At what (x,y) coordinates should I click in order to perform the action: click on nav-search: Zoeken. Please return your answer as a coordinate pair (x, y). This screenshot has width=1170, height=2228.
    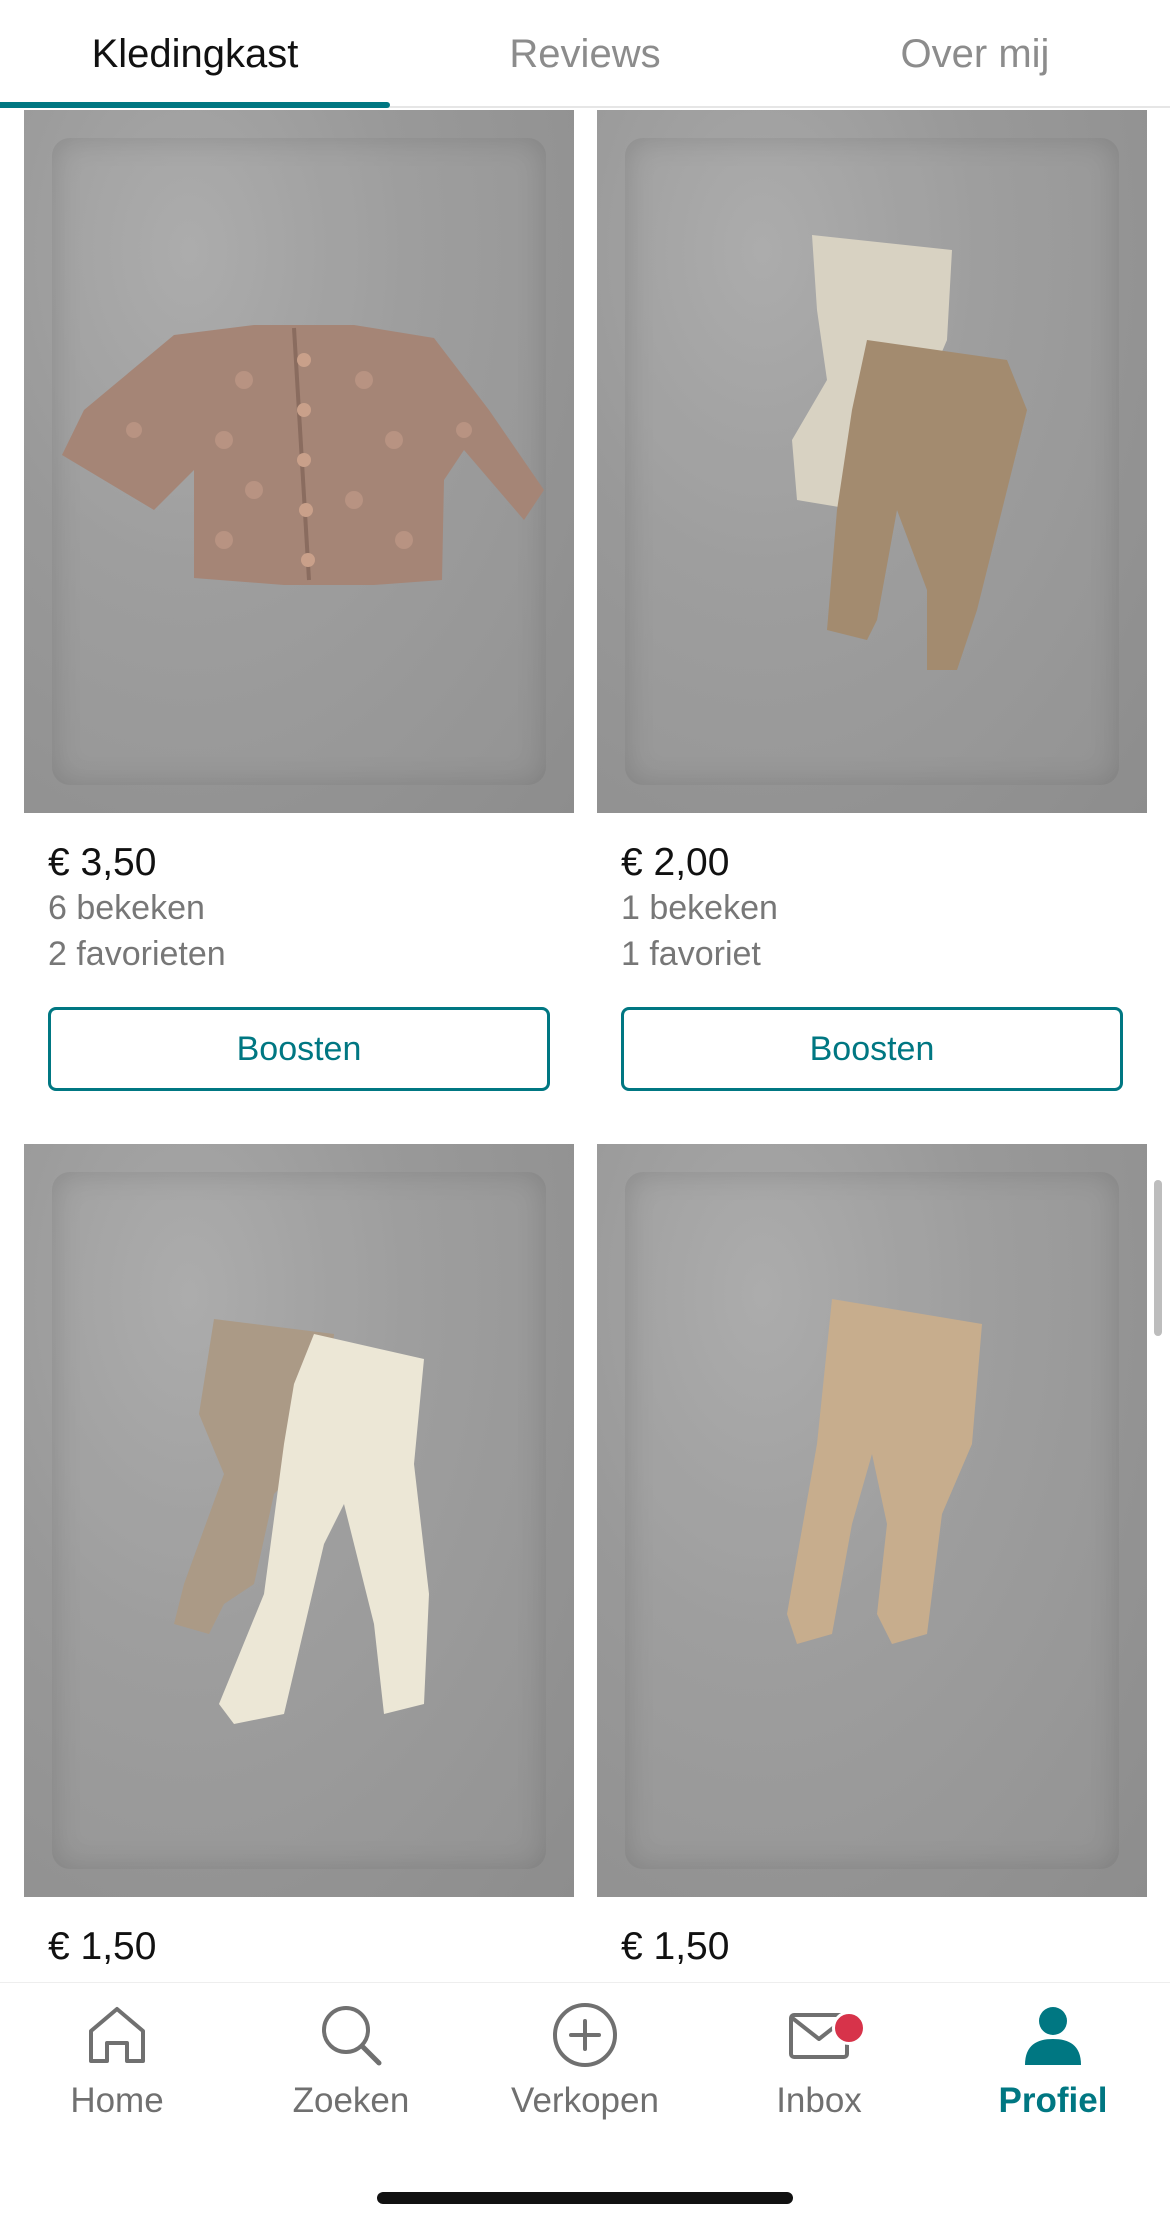
    Looking at the image, I should click on (351, 2069).